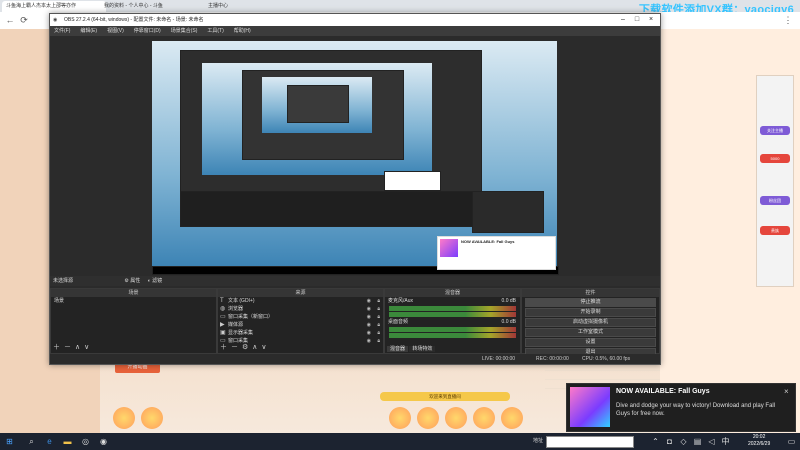 This screenshot has height=450, width=800. Describe the element at coordinates (9, 441) in the screenshot. I see `windows-start-icon: ⊞` at that location.